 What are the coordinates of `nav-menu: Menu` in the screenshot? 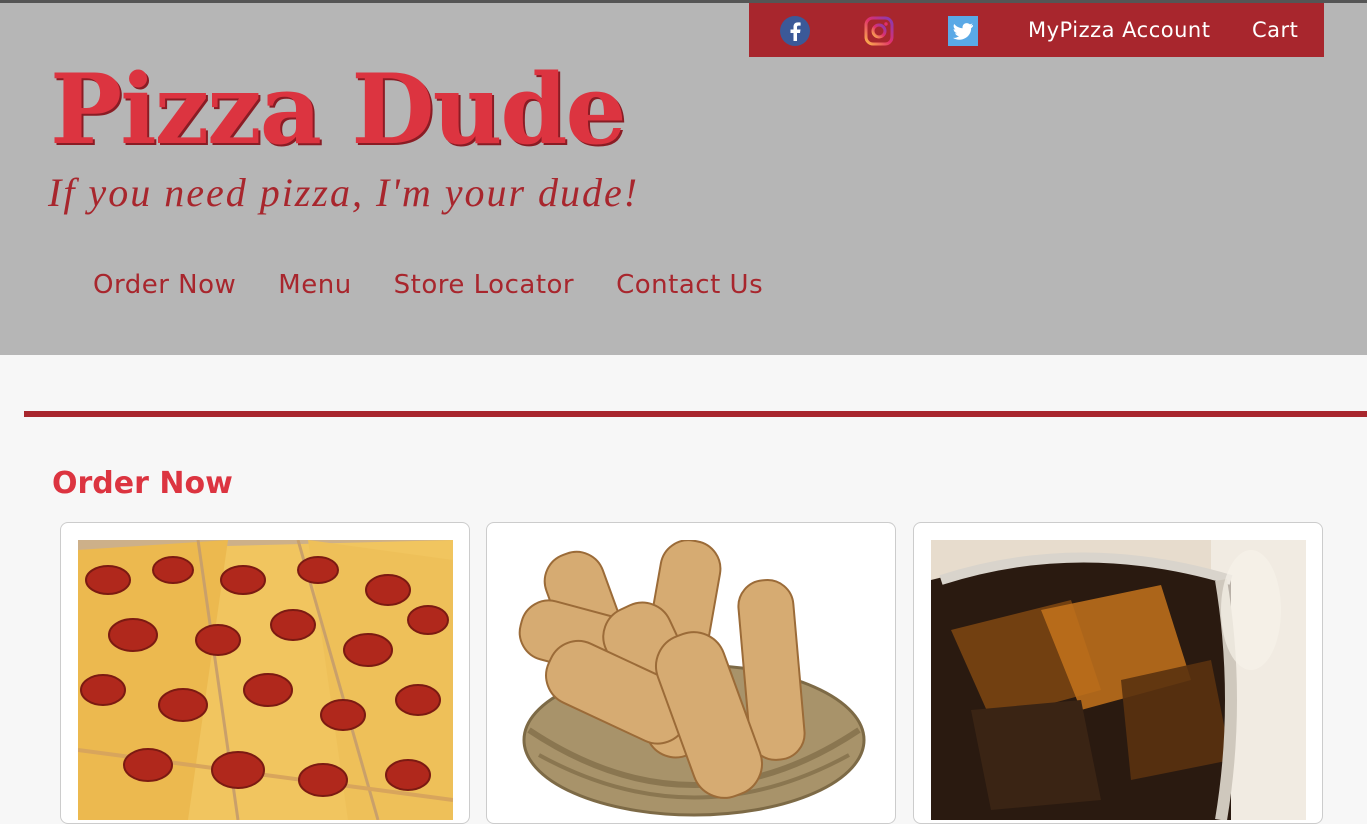 It's located at (314, 285).